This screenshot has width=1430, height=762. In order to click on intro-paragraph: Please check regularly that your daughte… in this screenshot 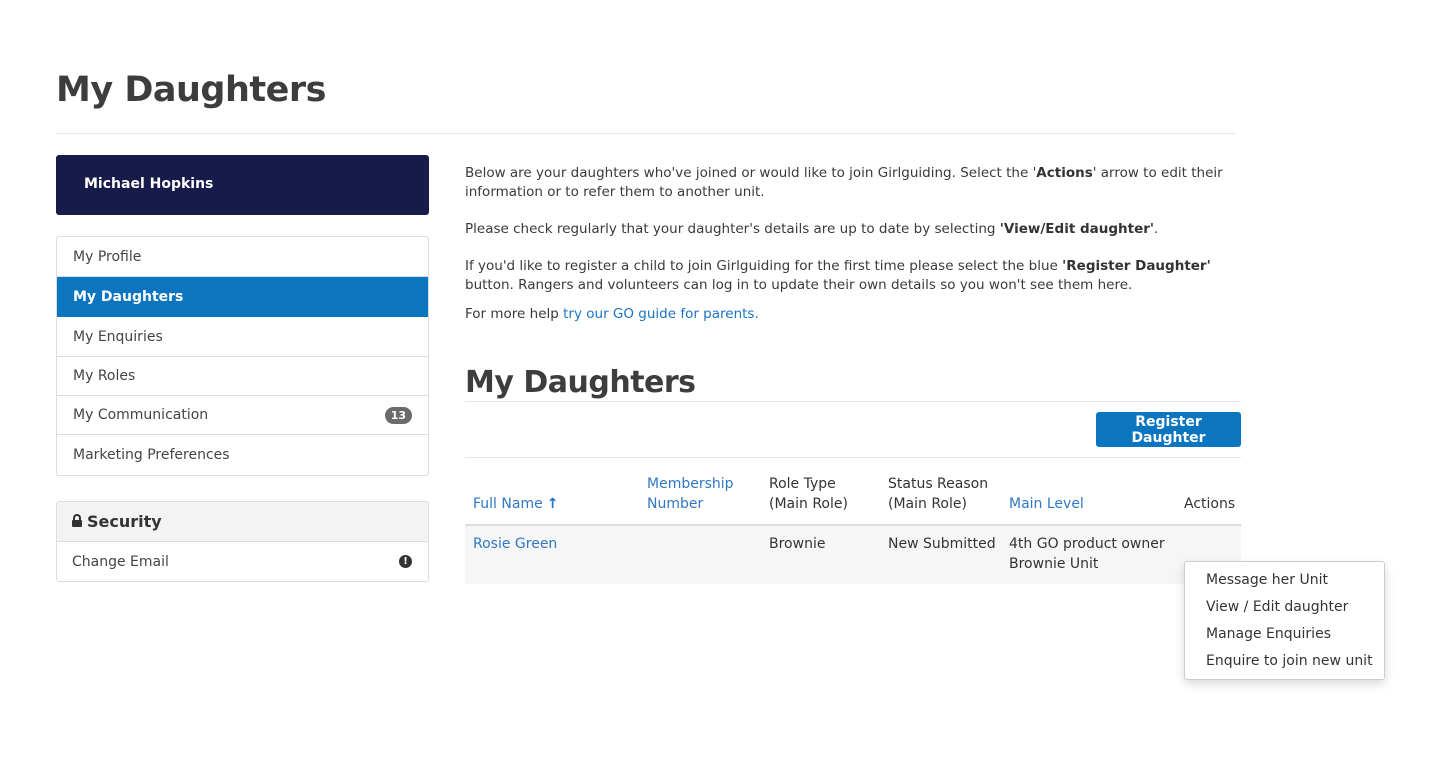, I will do `click(812, 229)`.